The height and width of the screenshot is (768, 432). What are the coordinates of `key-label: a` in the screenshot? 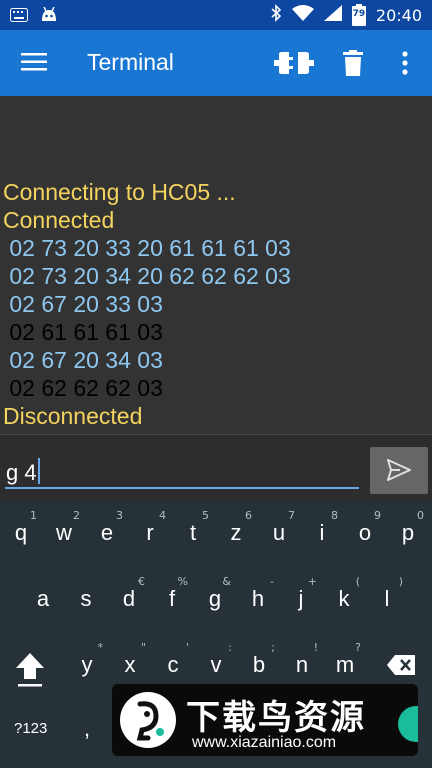 It's located at (43, 598).